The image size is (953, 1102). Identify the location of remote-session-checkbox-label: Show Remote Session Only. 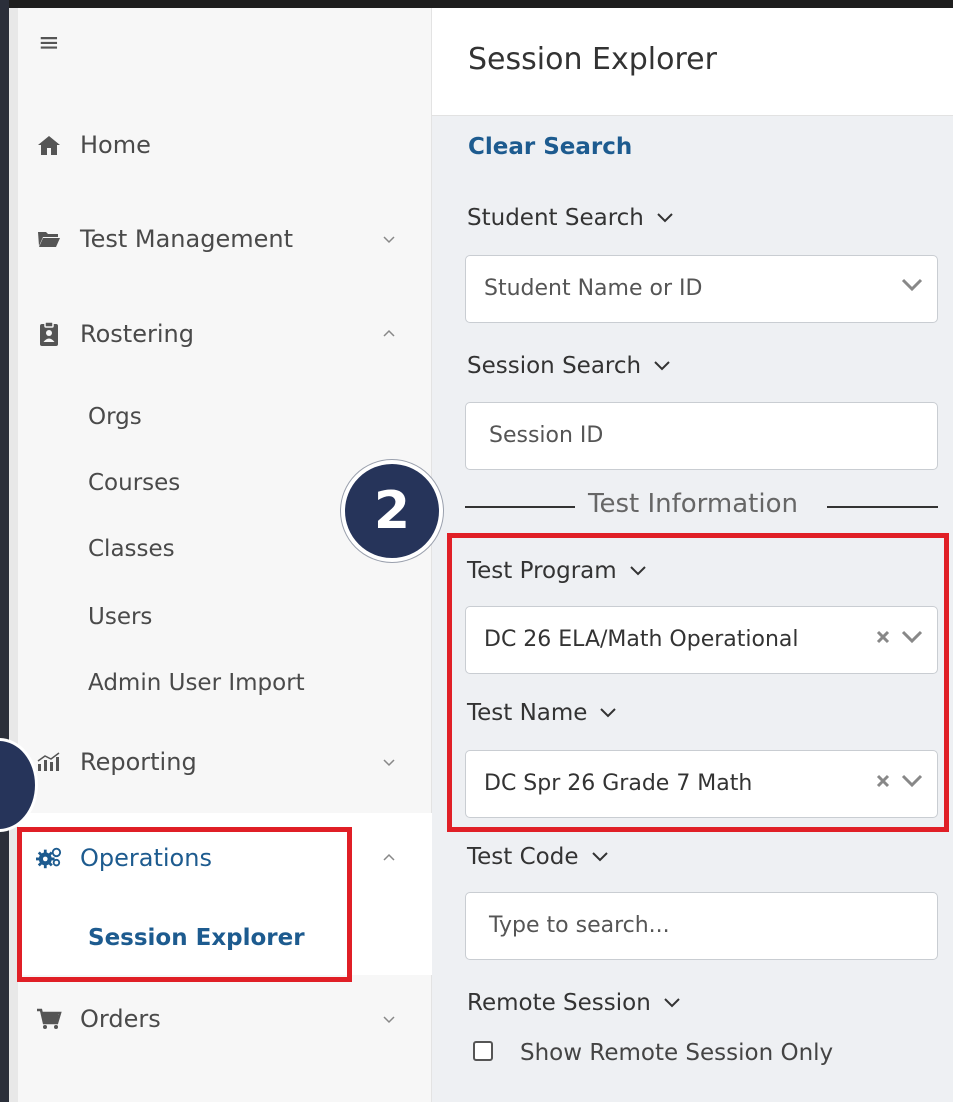
(676, 1053).